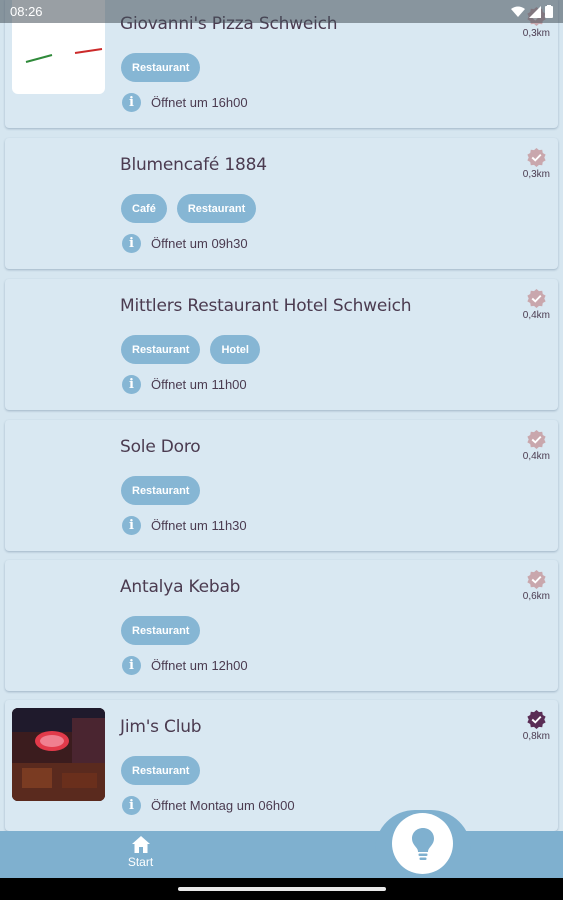 This screenshot has width=563, height=900. I want to click on tag-badge: Café, so click(144, 208).